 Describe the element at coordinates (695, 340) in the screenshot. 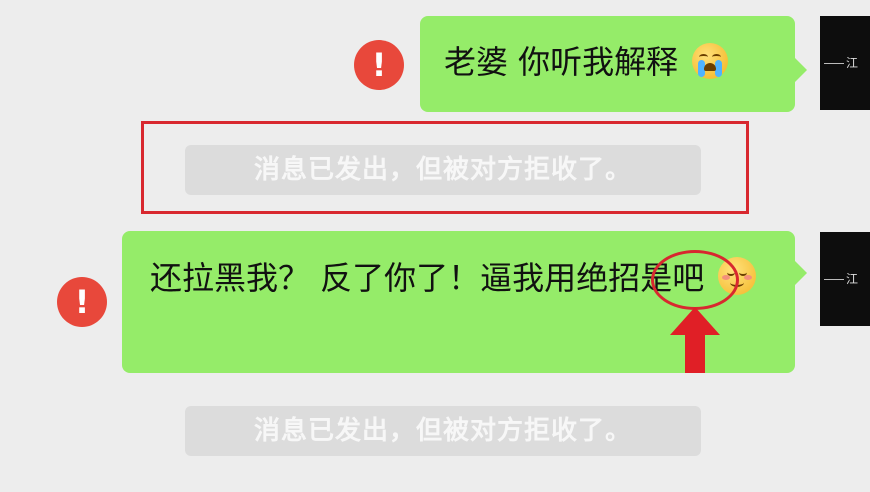

I see `up-arrow-icon` at that location.